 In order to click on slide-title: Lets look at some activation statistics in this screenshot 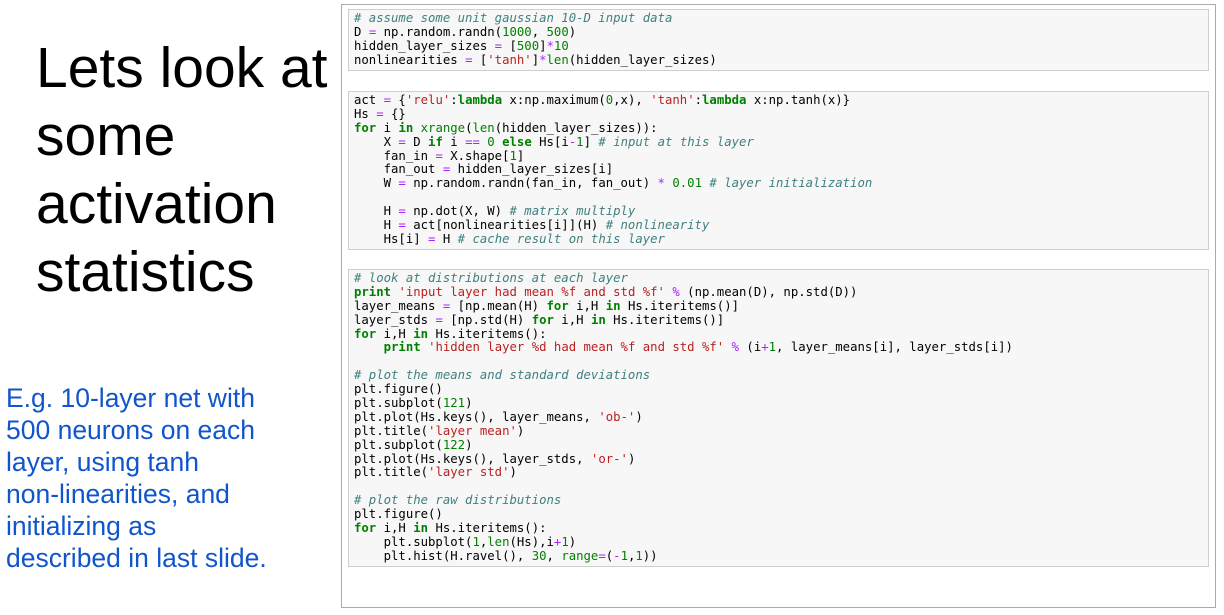, I will do `click(182, 170)`.